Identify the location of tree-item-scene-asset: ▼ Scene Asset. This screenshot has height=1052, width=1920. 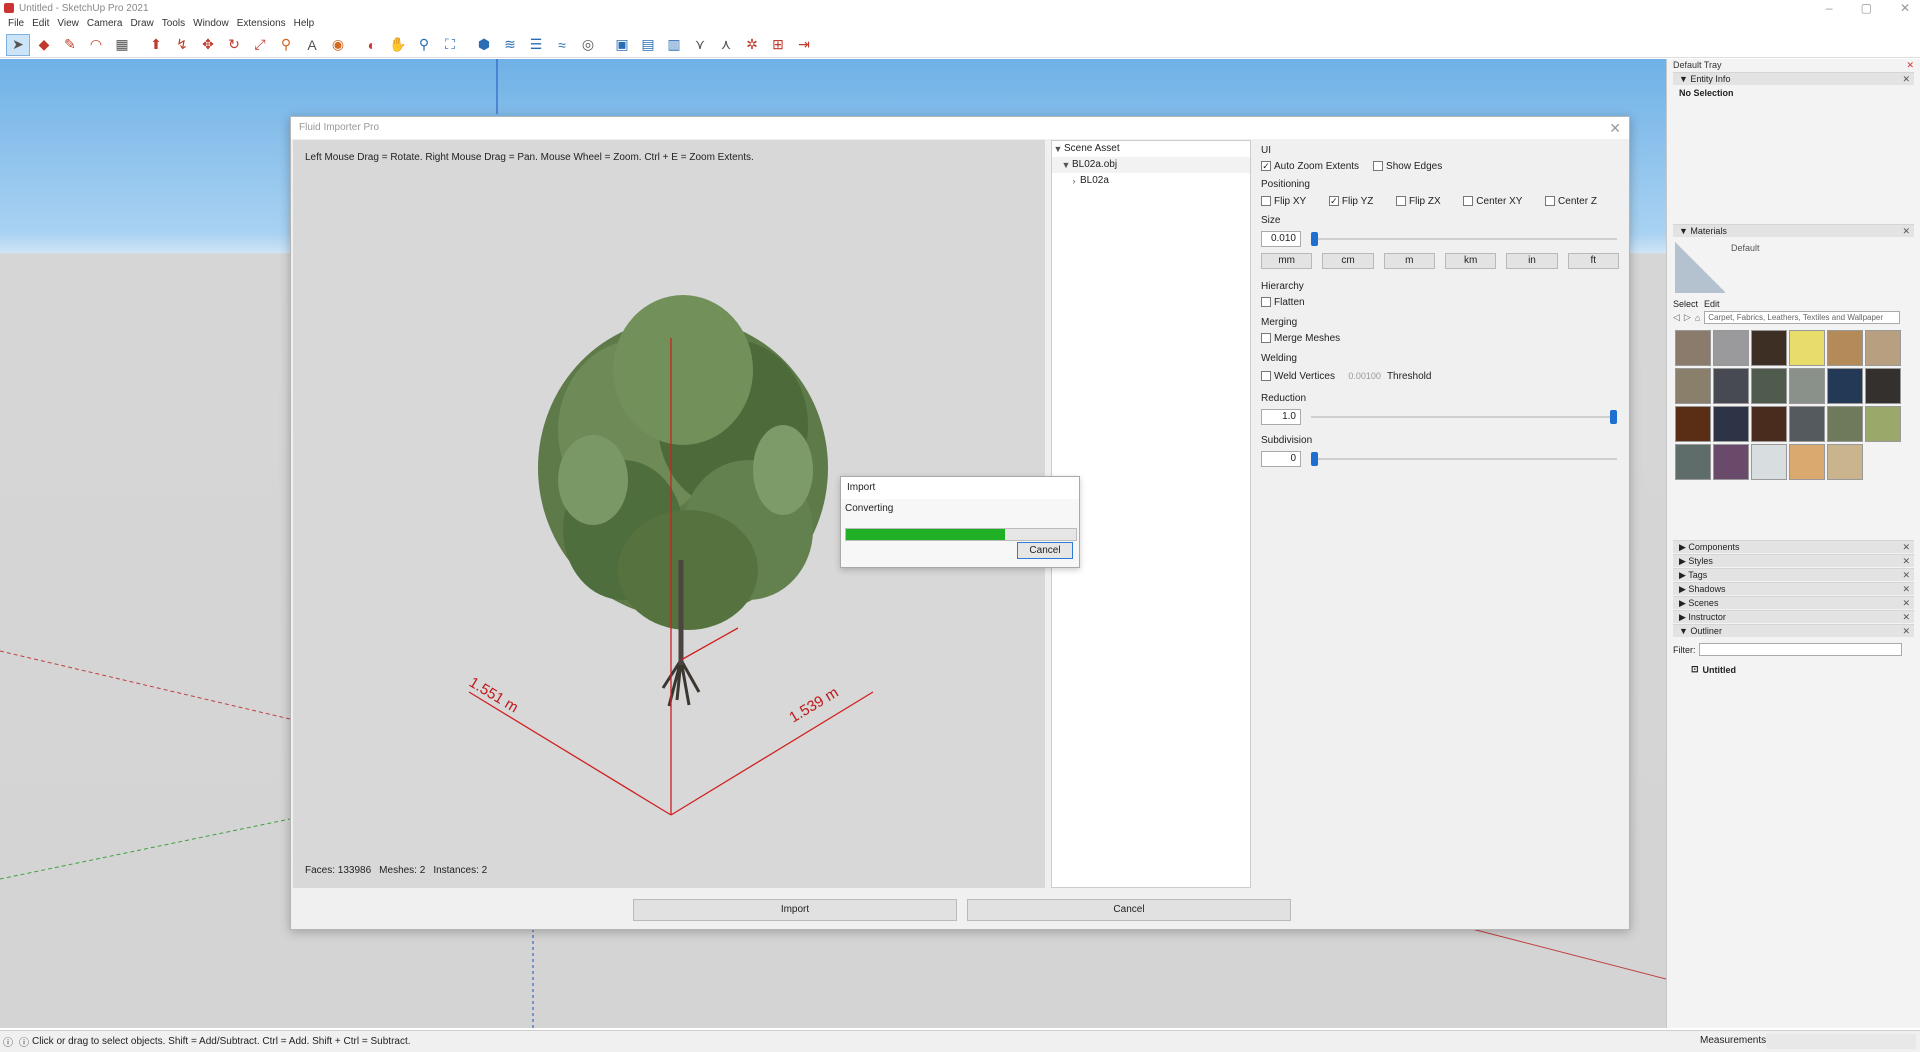
(1151, 149).